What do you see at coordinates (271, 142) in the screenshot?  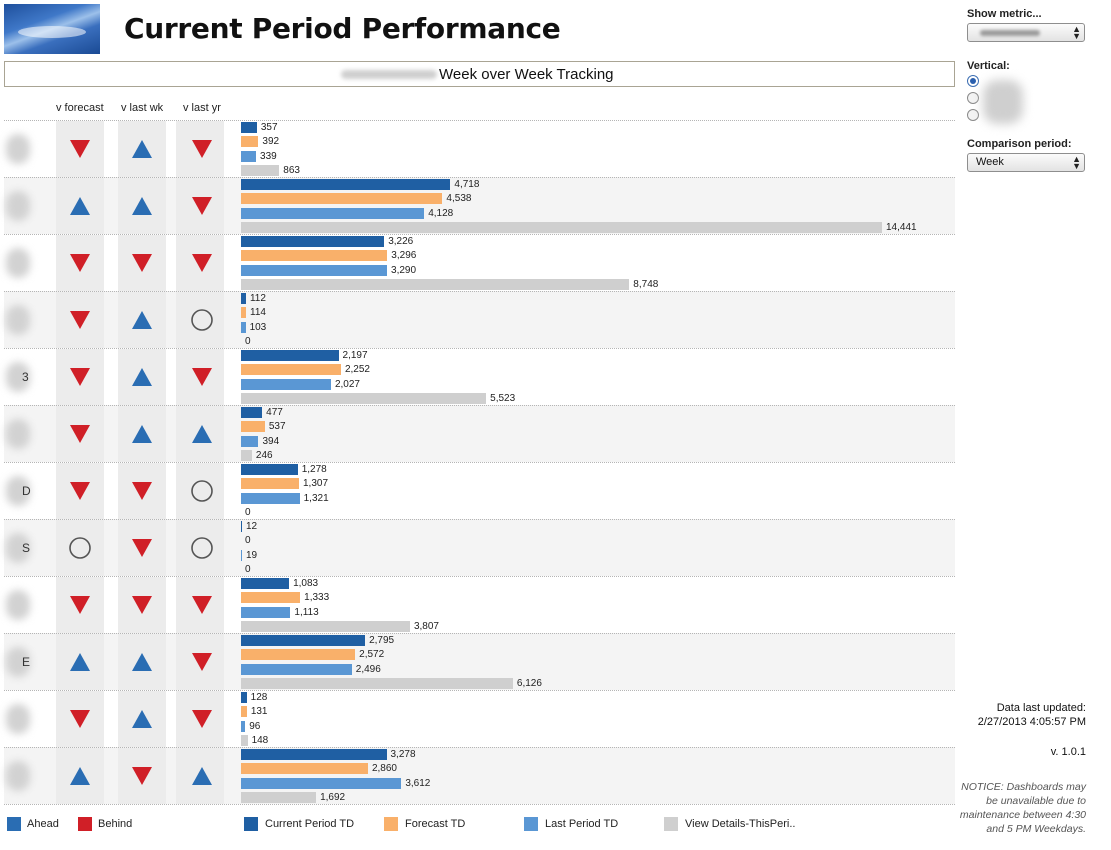 I see `bar-value-label: 392` at bounding box center [271, 142].